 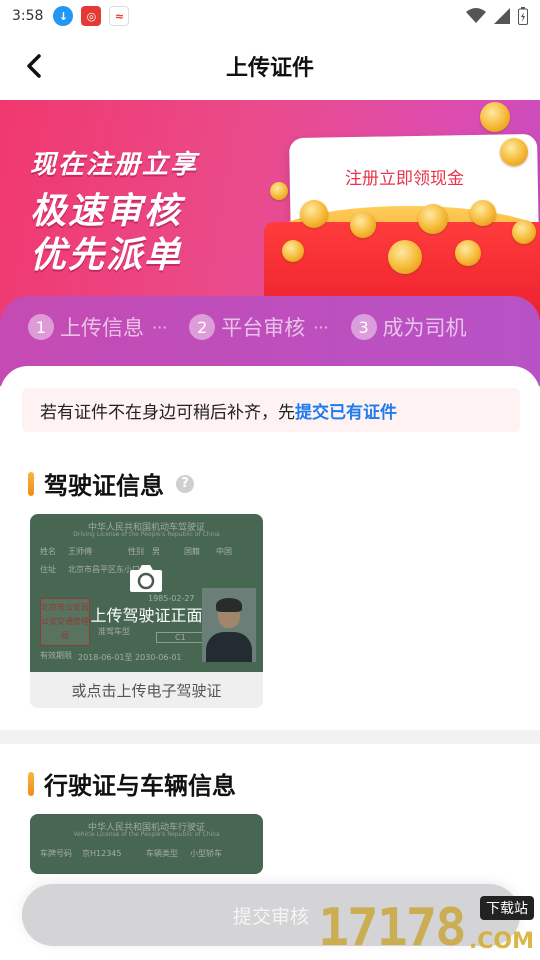 What do you see at coordinates (404, 179) in the screenshot?
I see `cash-card-text: 注册立即领现金` at bounding box center [404, 179].